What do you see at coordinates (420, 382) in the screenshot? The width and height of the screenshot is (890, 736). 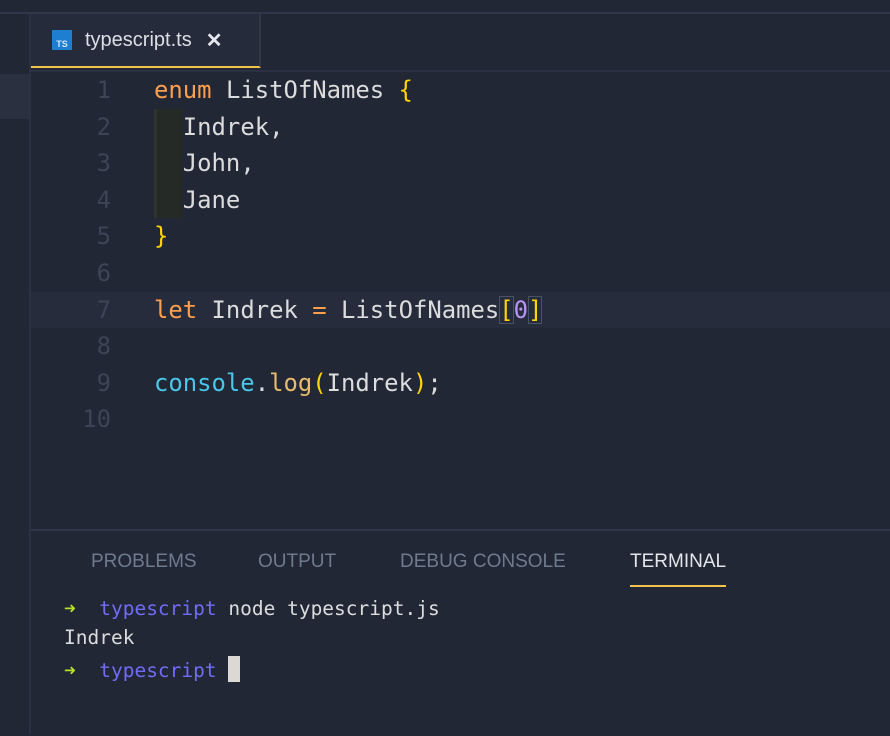 I see `bracket: )` at bounding box center [420, 382].